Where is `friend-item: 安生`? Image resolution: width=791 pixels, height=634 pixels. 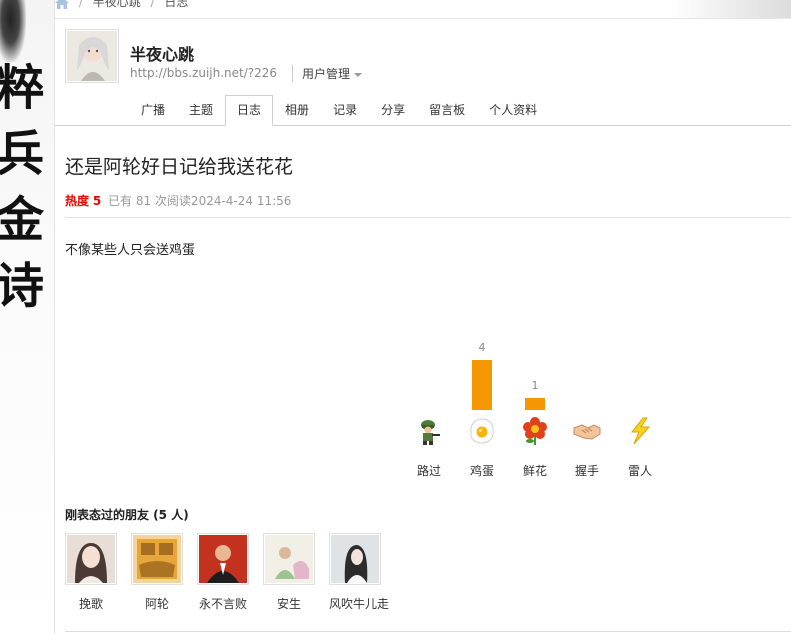
friend-item: 安生 is located at coordinates (289, 572).